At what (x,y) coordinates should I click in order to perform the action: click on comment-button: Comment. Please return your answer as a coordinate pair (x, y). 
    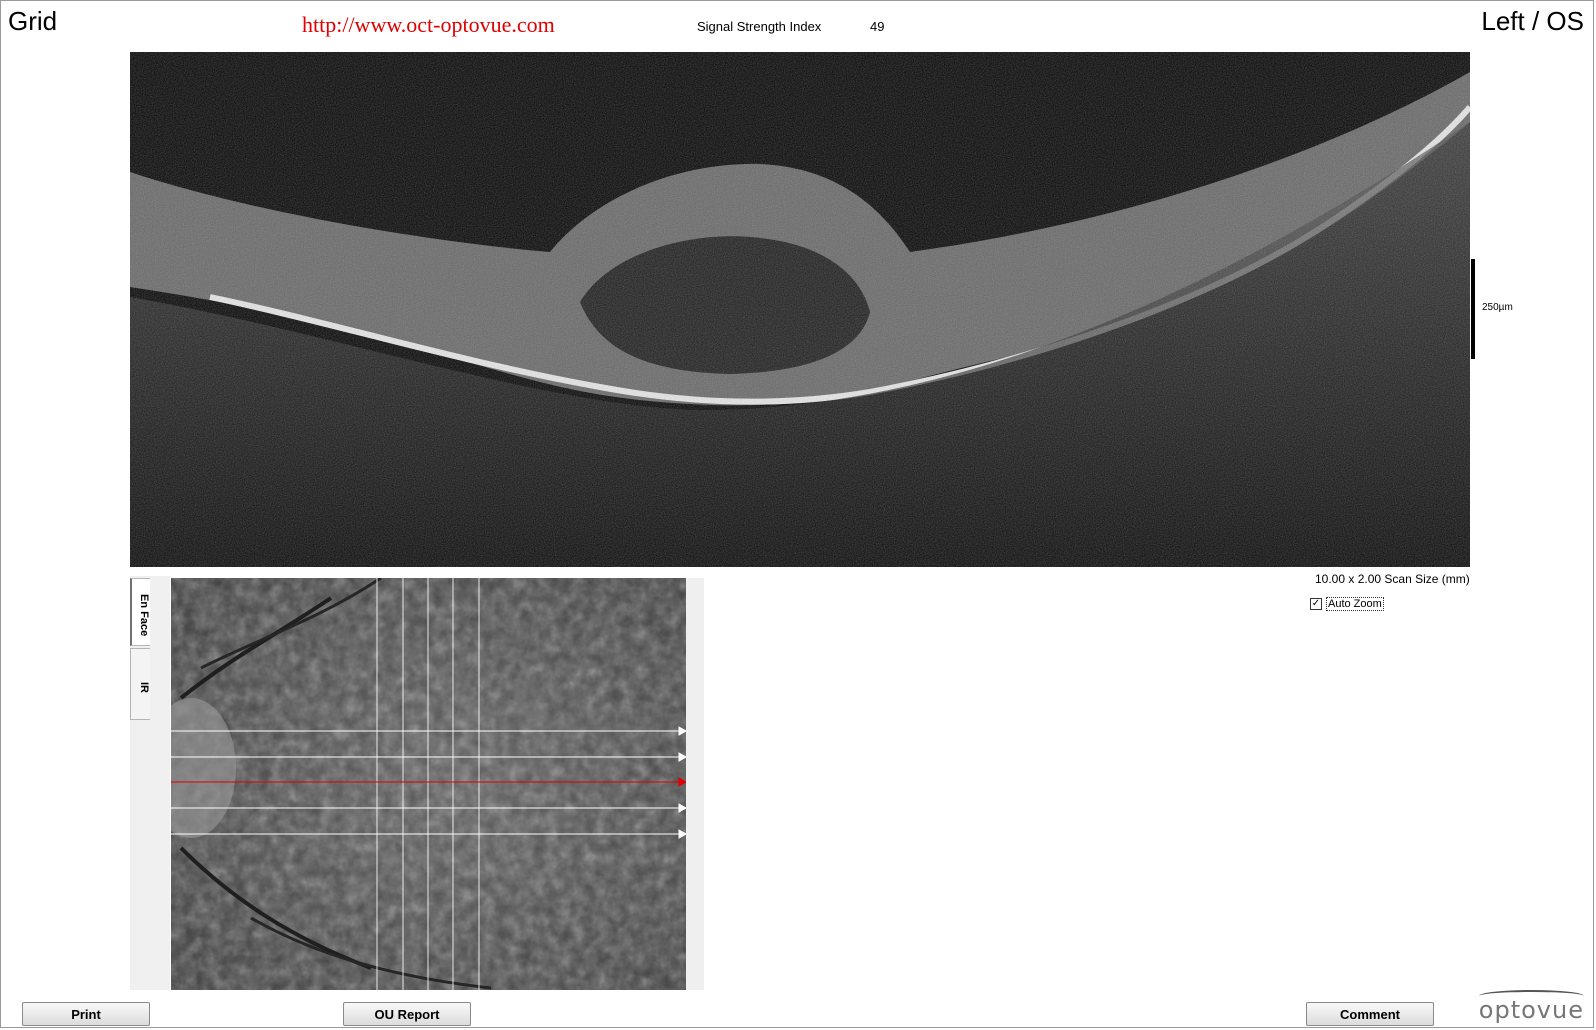
    Looking at the image, I should click on (1370, 1014).